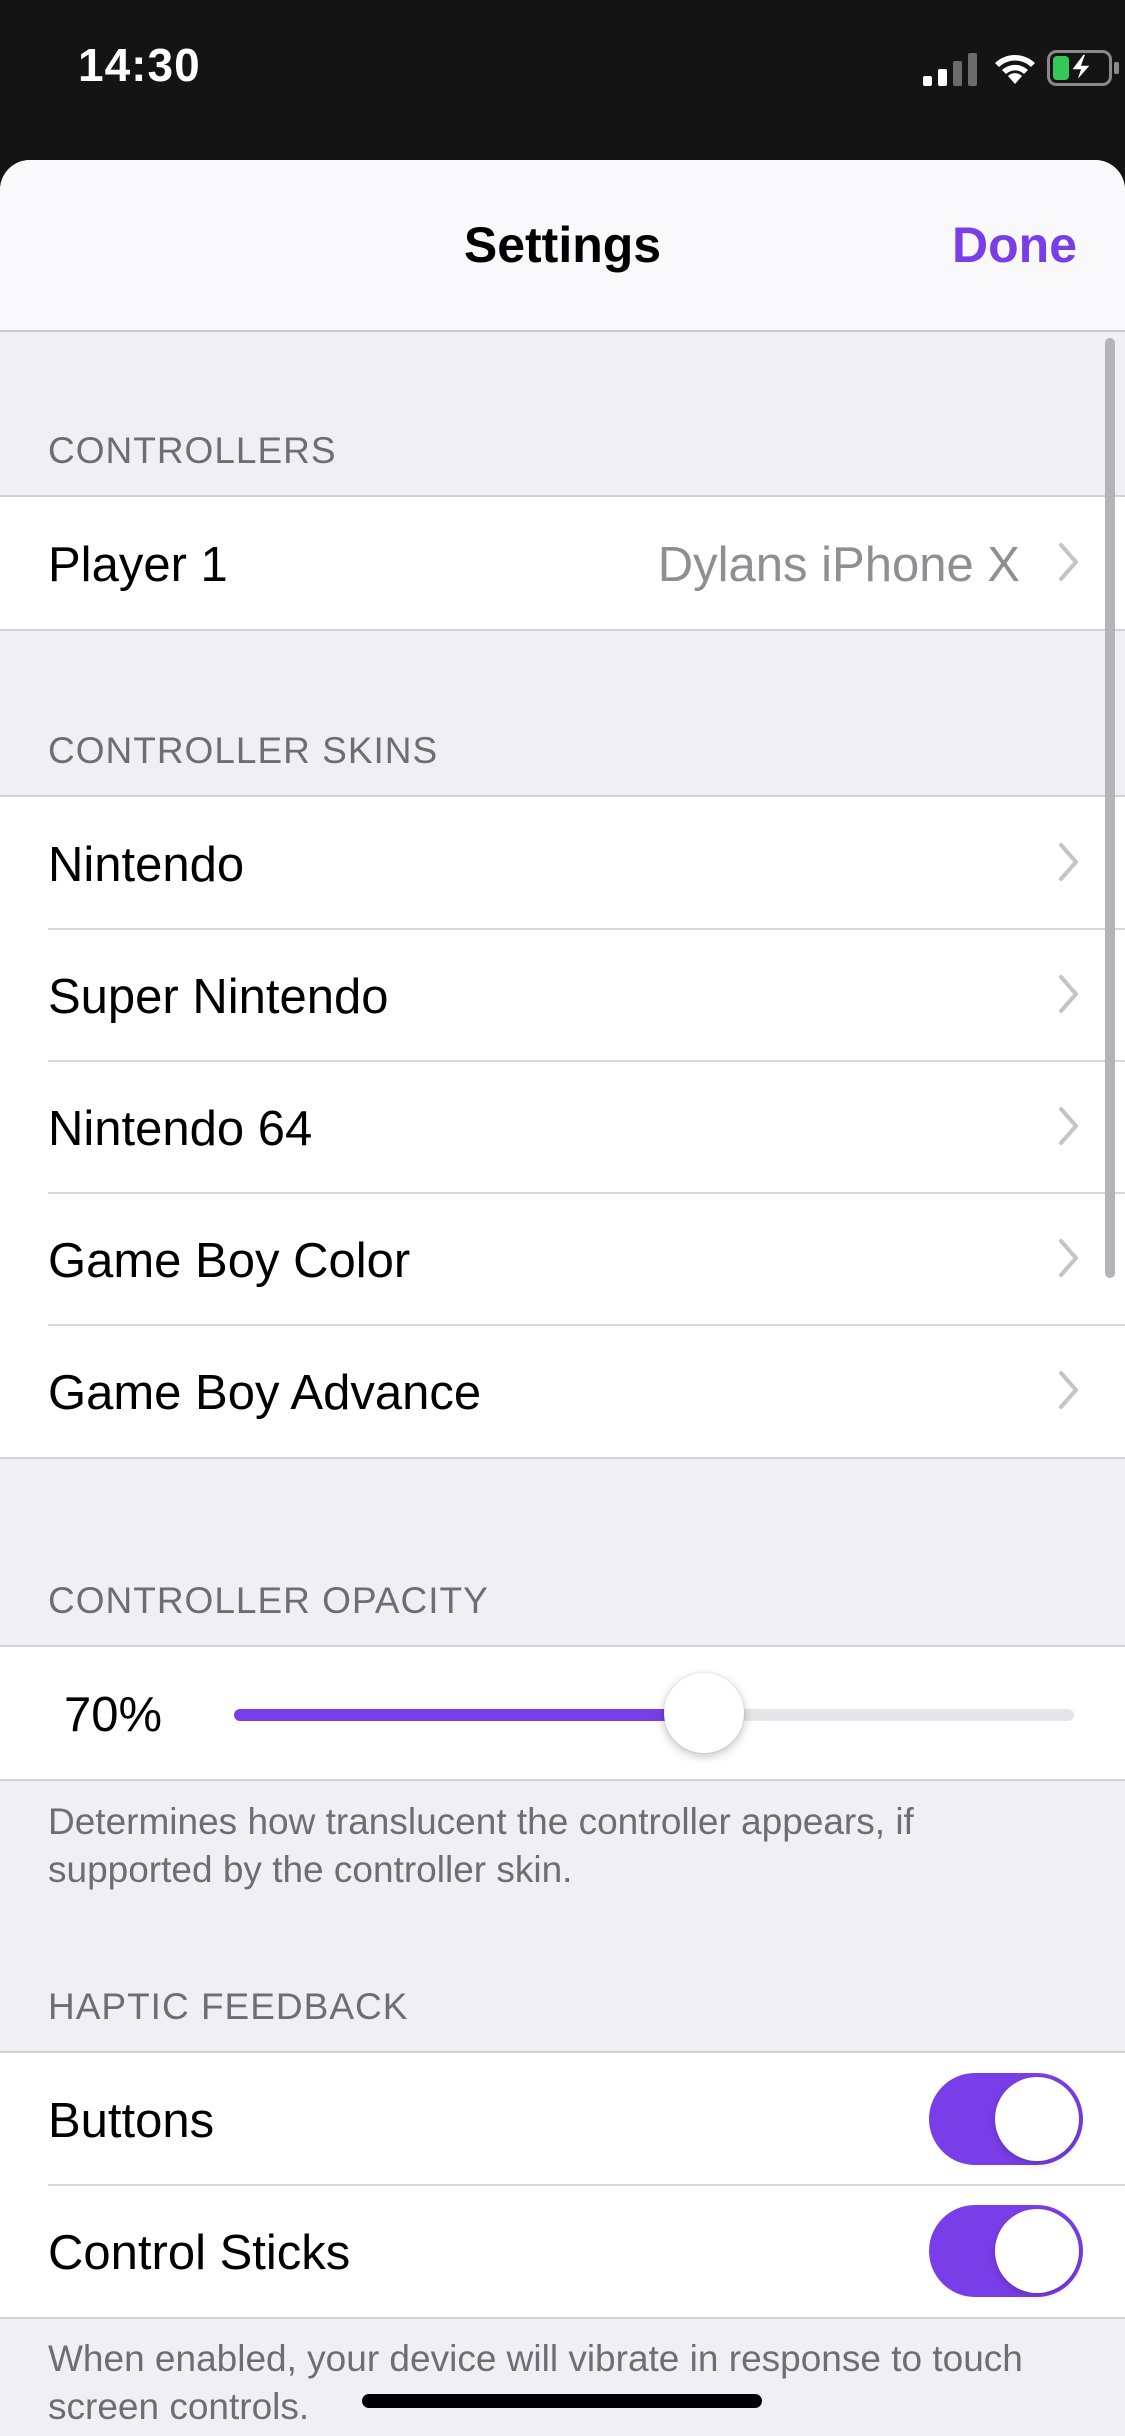  What do you see at coordinates (562, 75) in the screenshot?
I see `status-bar: 14:30` at bounding box center [562, 75].